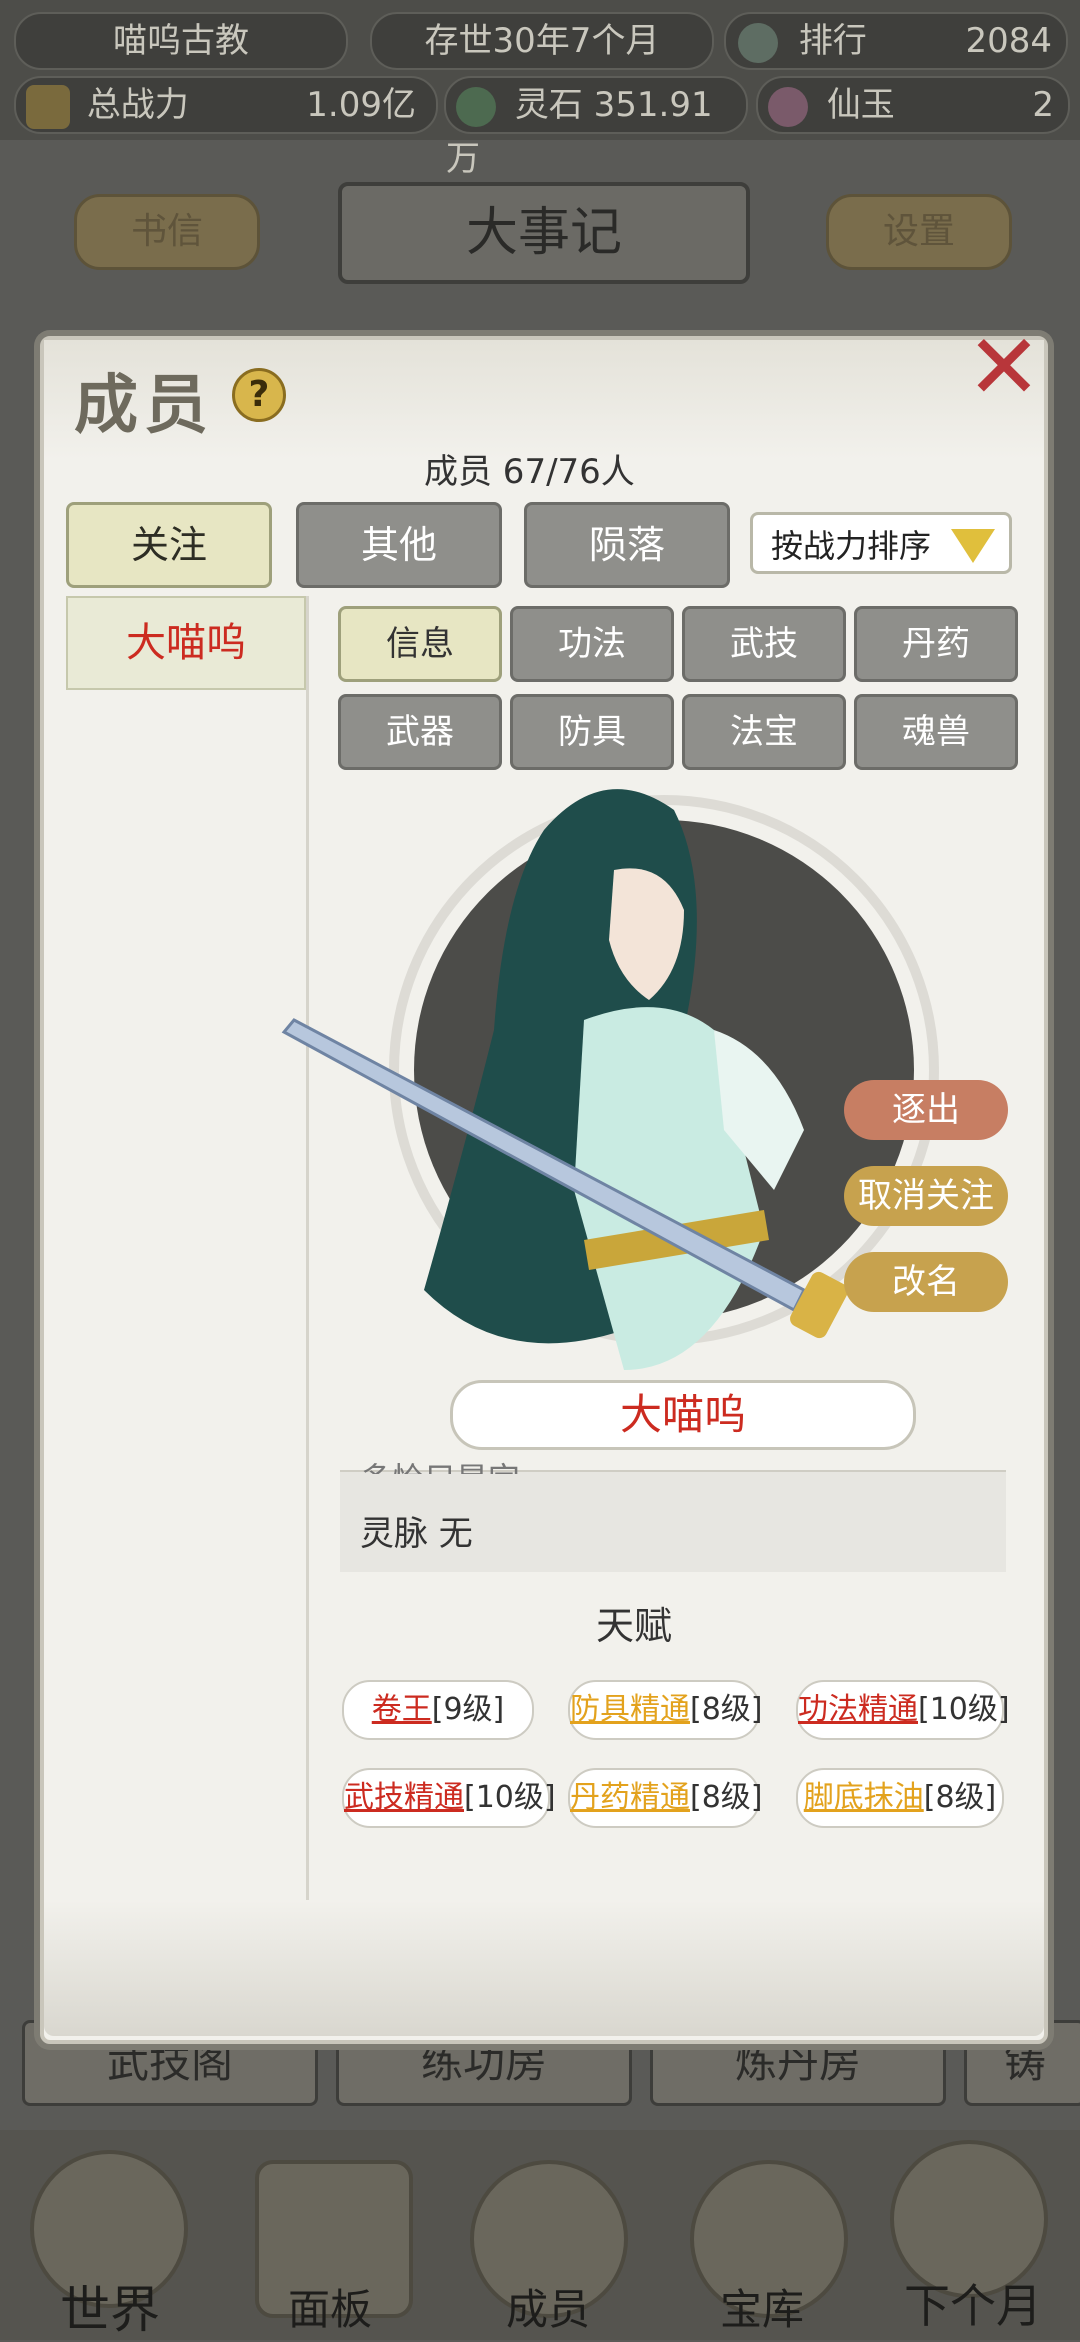  Describe the element at coordinates (110, 2304) in the screenshot. I see `nav-world: 世界` at that location.